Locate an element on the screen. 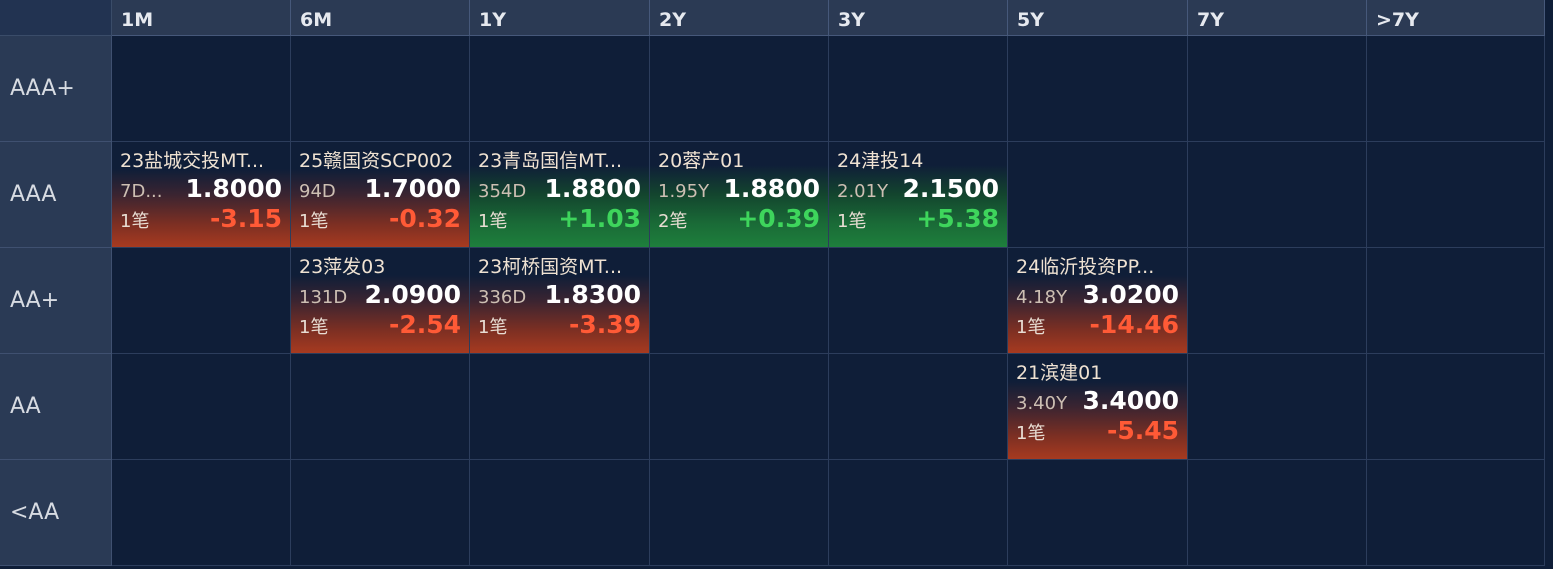 The image size is (1553, 569). bond-card: 23萍发03 131D 2.0900 1笔 -2.54 is located at coordinates (380, 300).